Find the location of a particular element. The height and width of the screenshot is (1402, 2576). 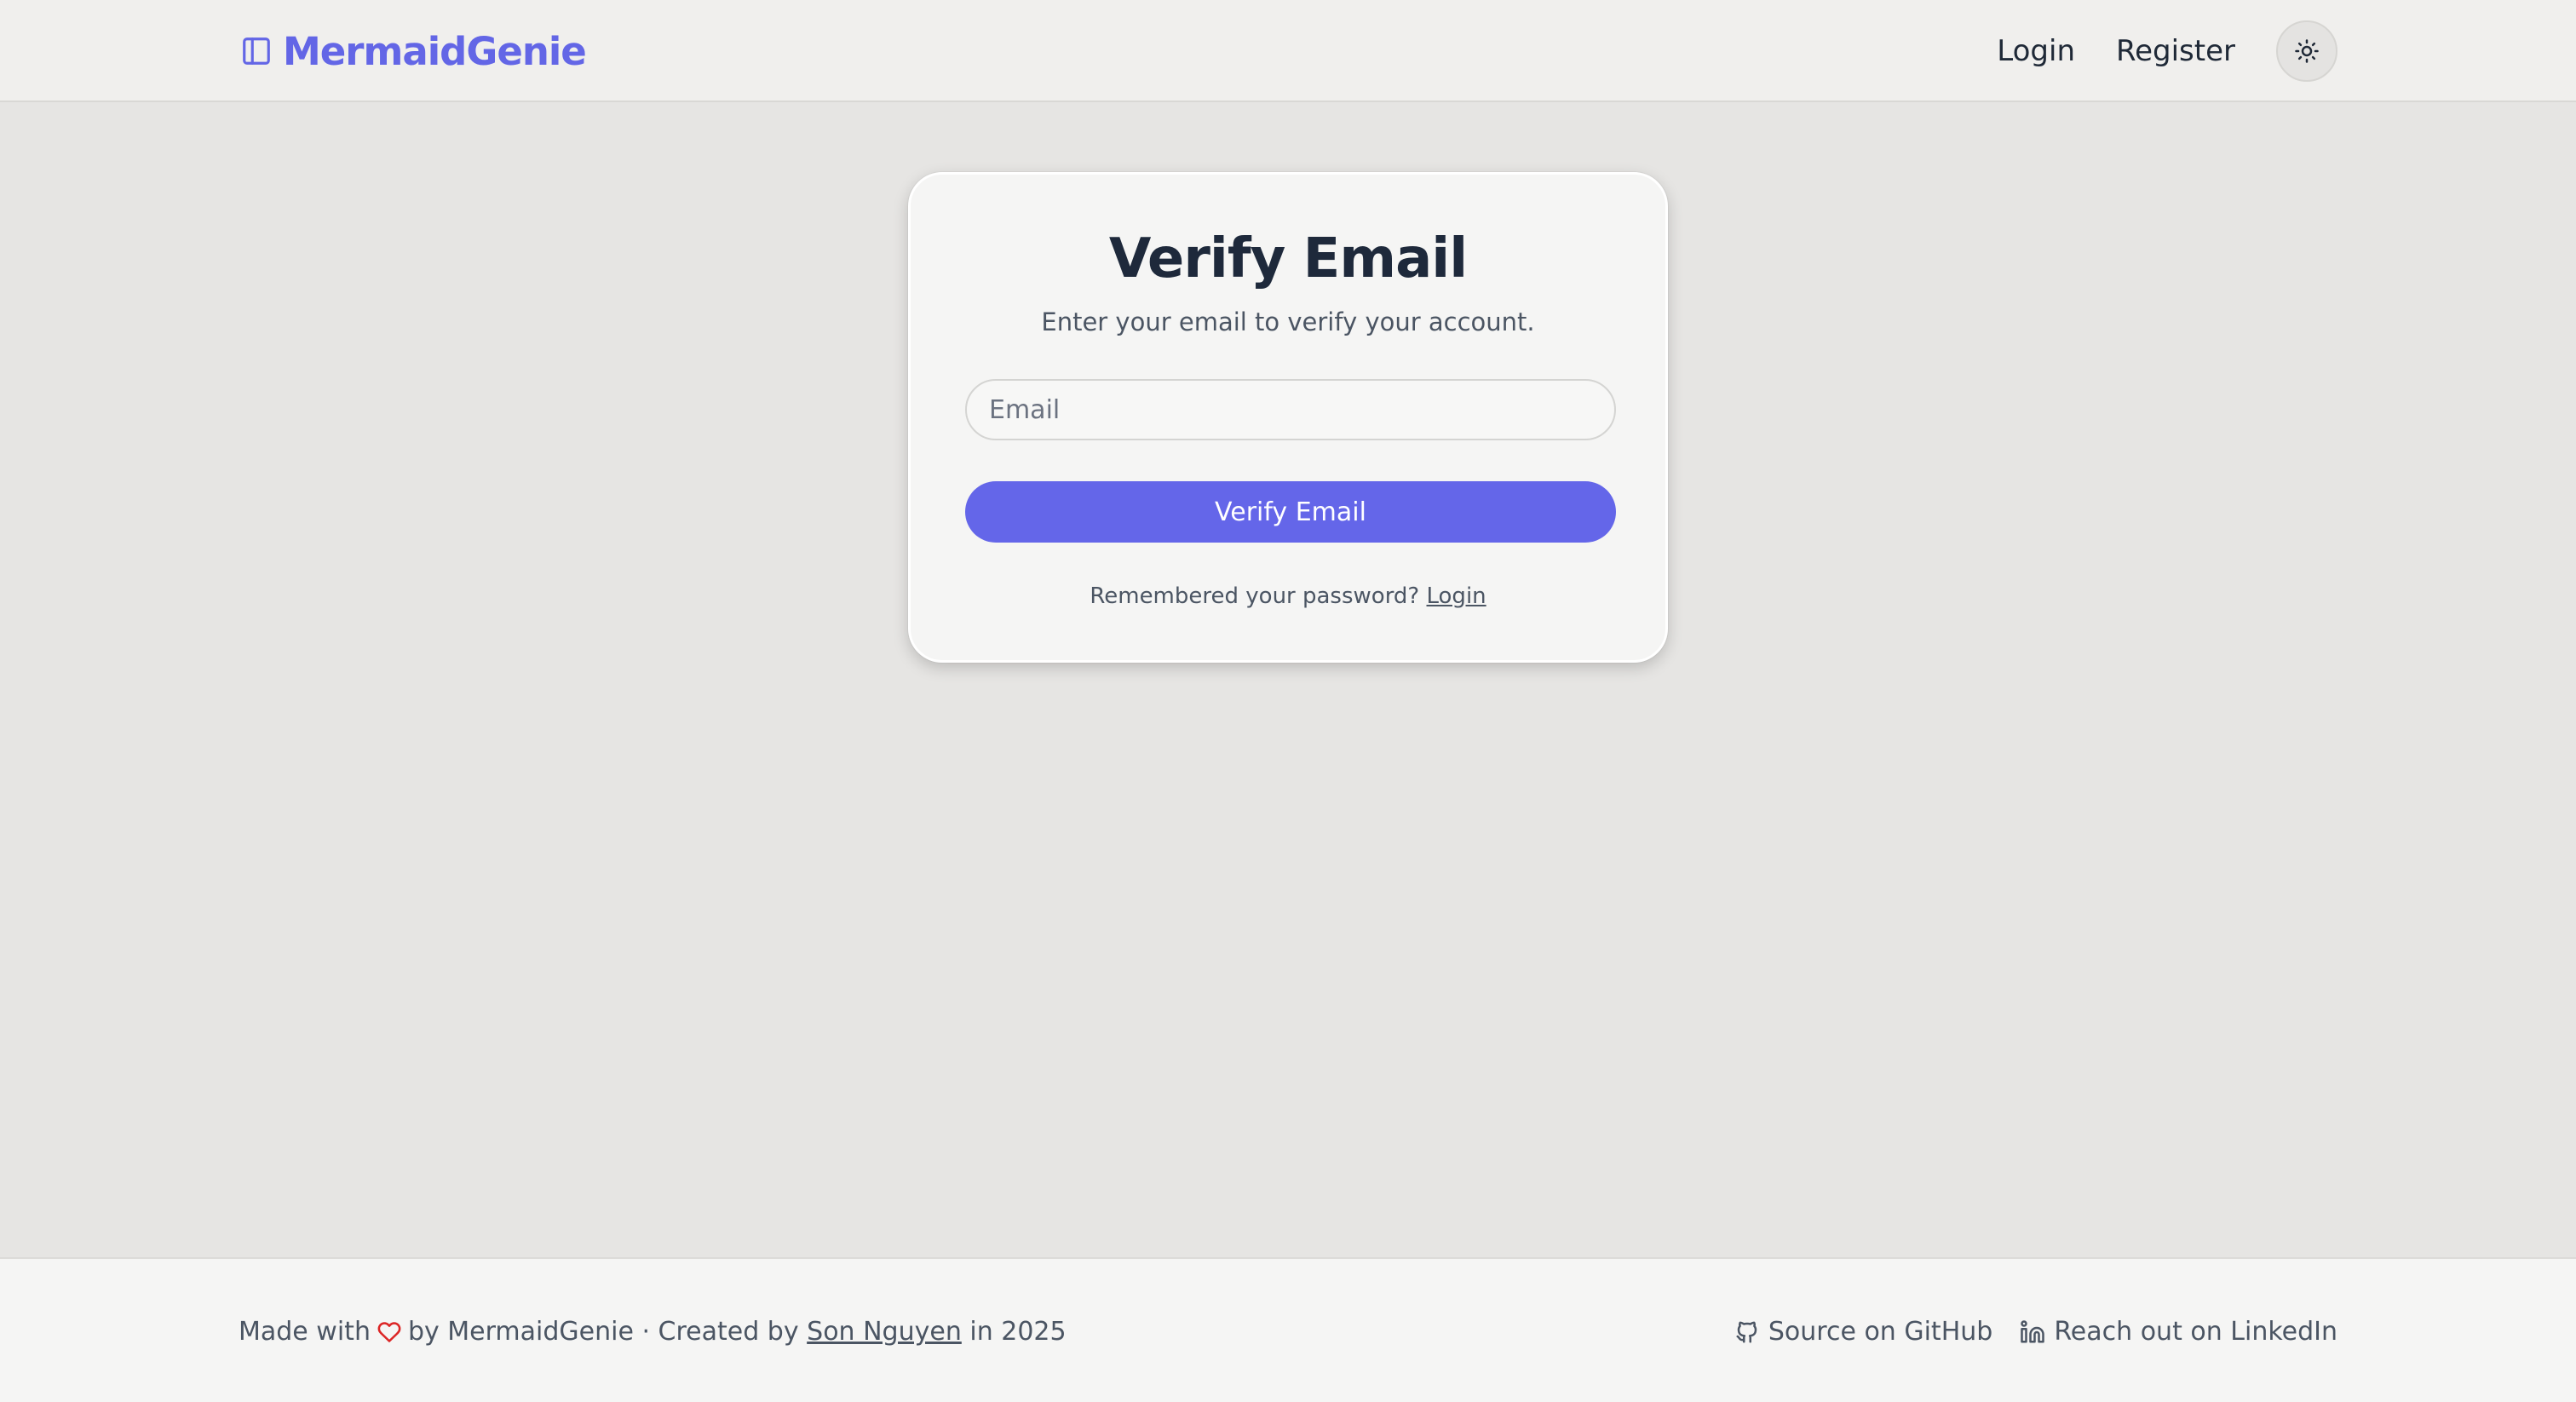

email-field is located at coordinates (1290, 409).